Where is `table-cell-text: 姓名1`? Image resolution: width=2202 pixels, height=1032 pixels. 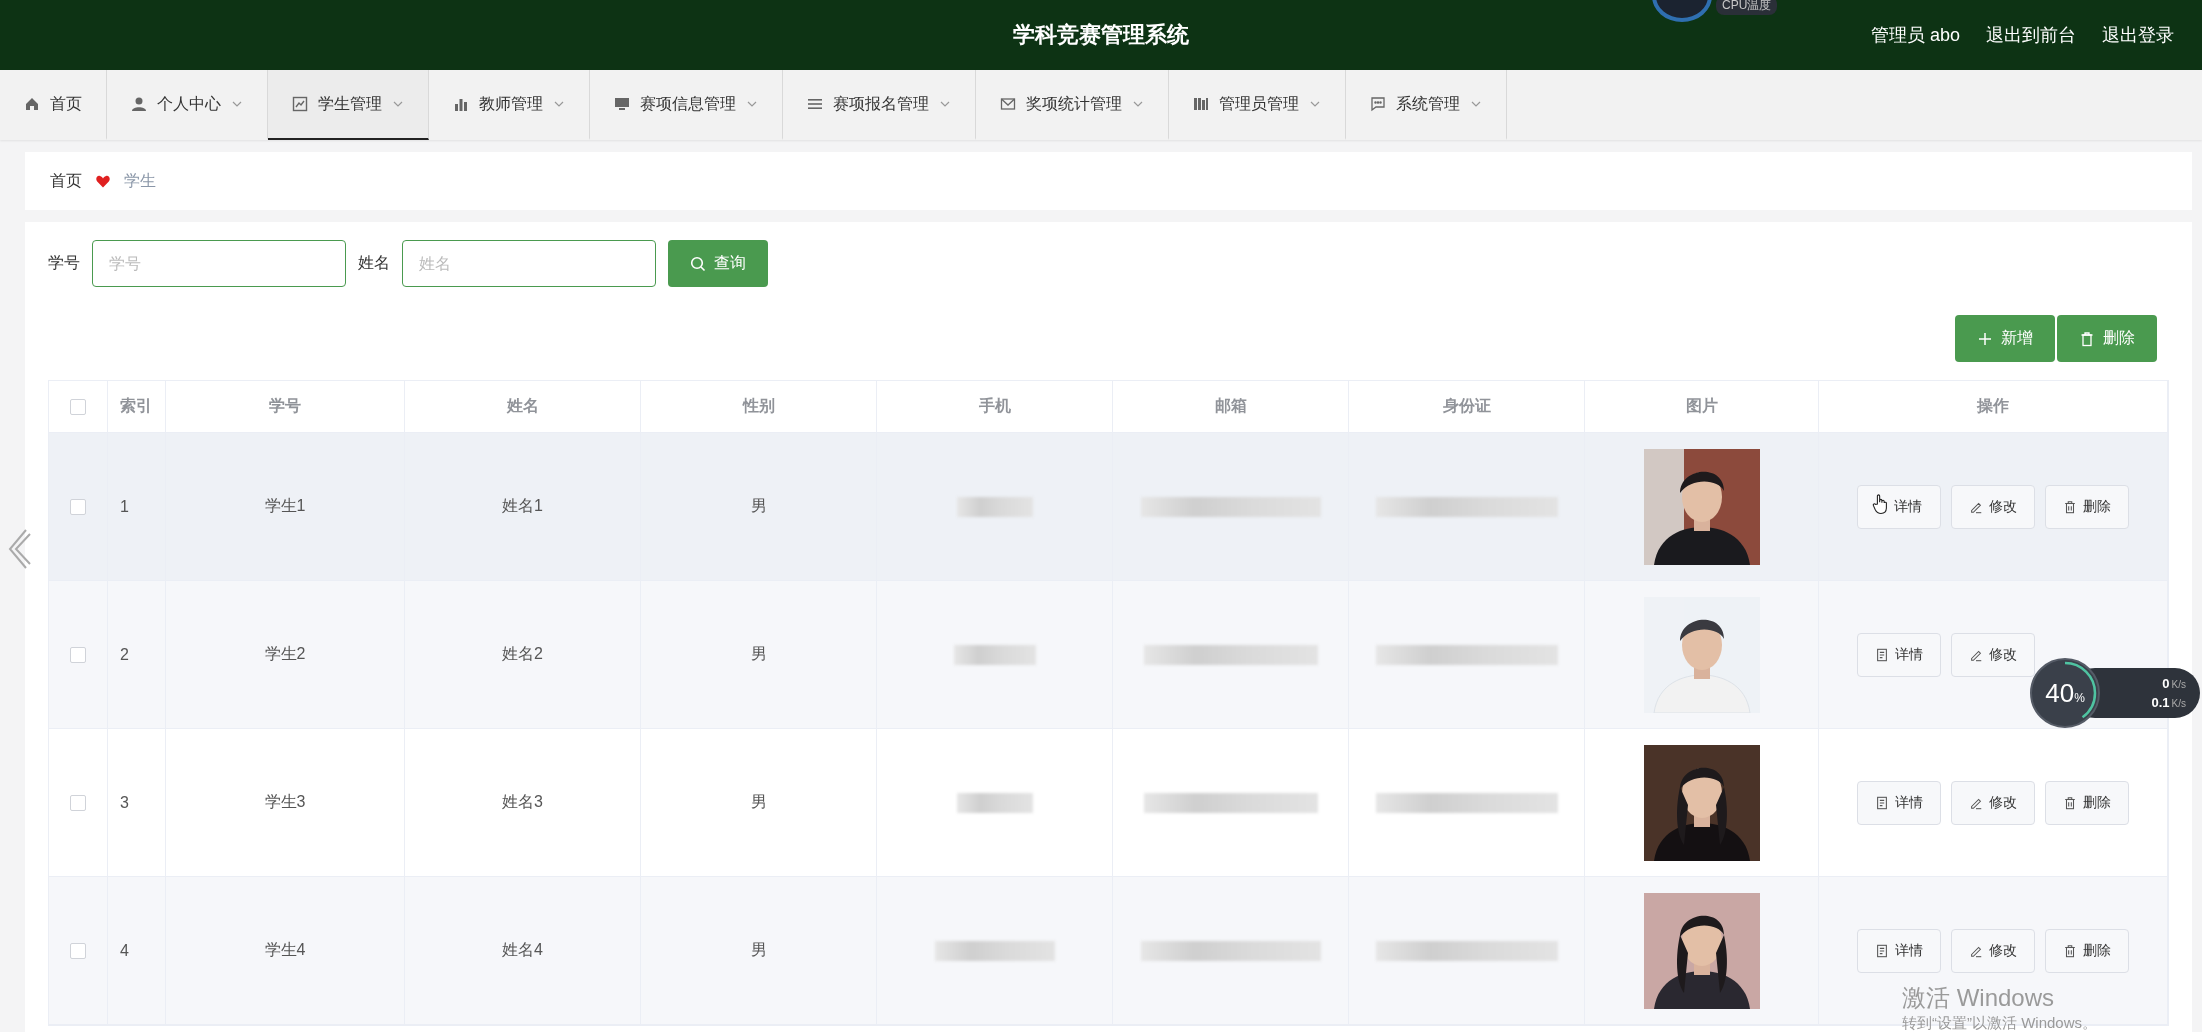
table-cell-text: 姓名1 is located at coordinates (522, 506).